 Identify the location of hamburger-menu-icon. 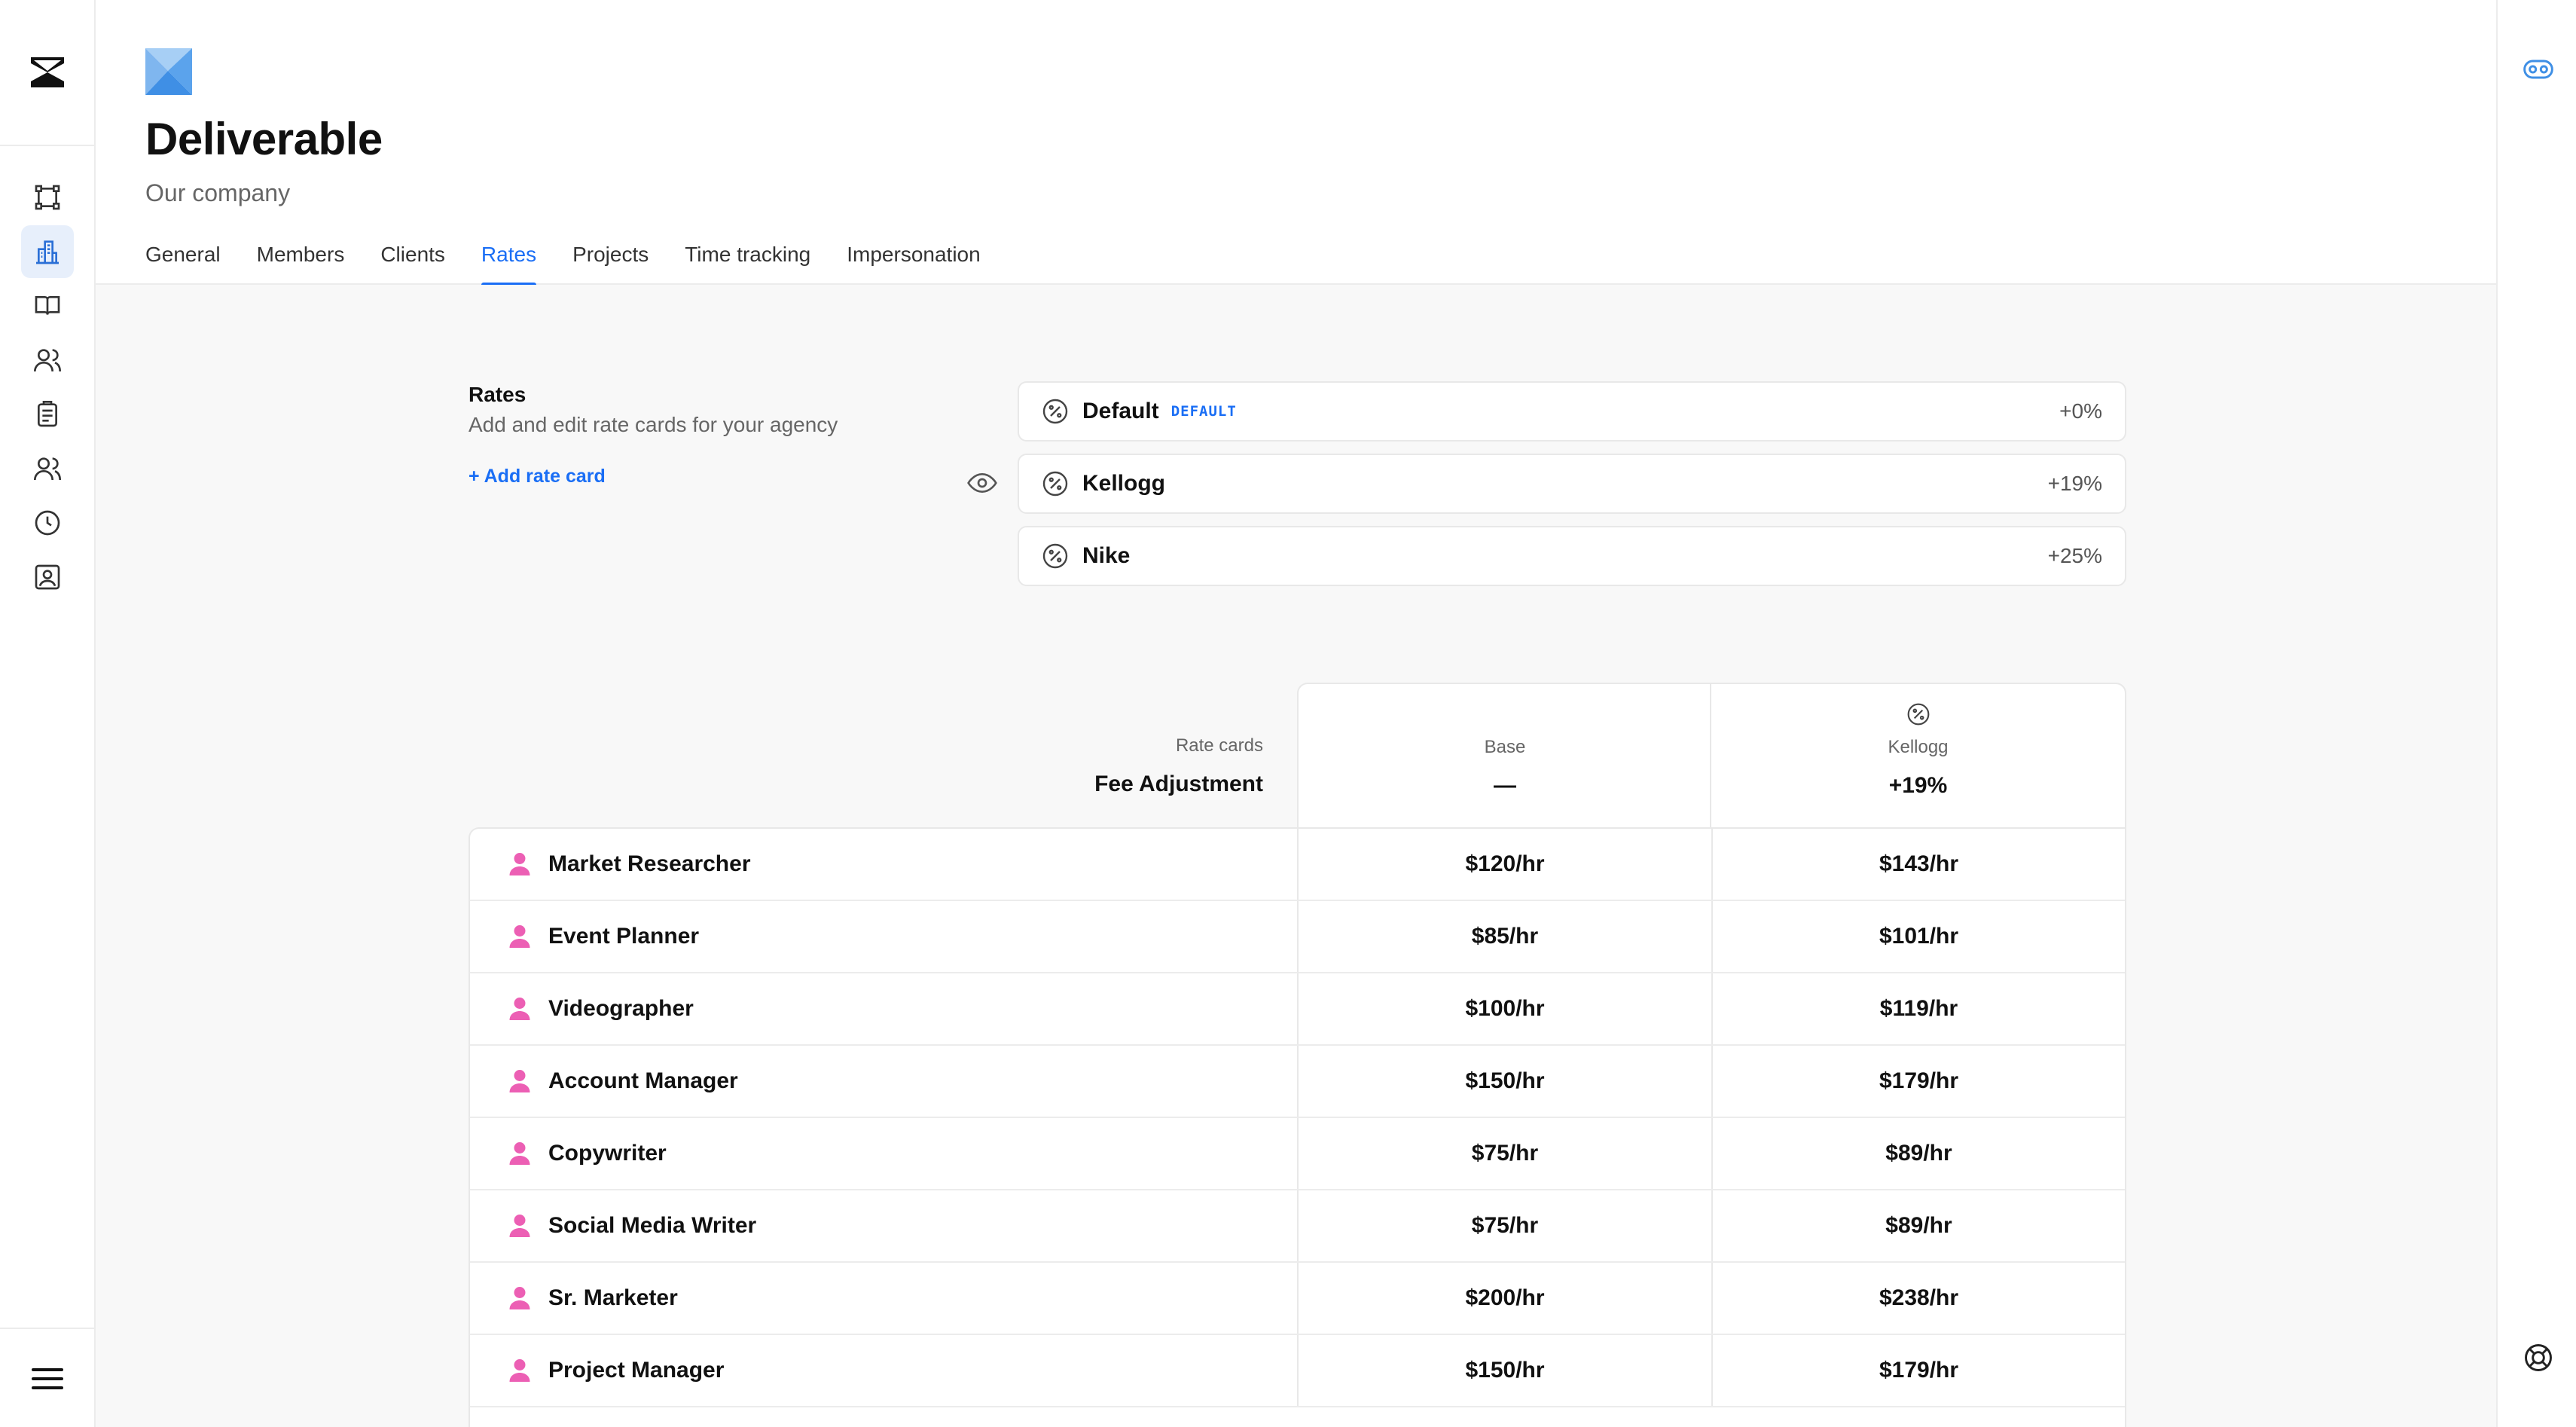
(48, 1379).